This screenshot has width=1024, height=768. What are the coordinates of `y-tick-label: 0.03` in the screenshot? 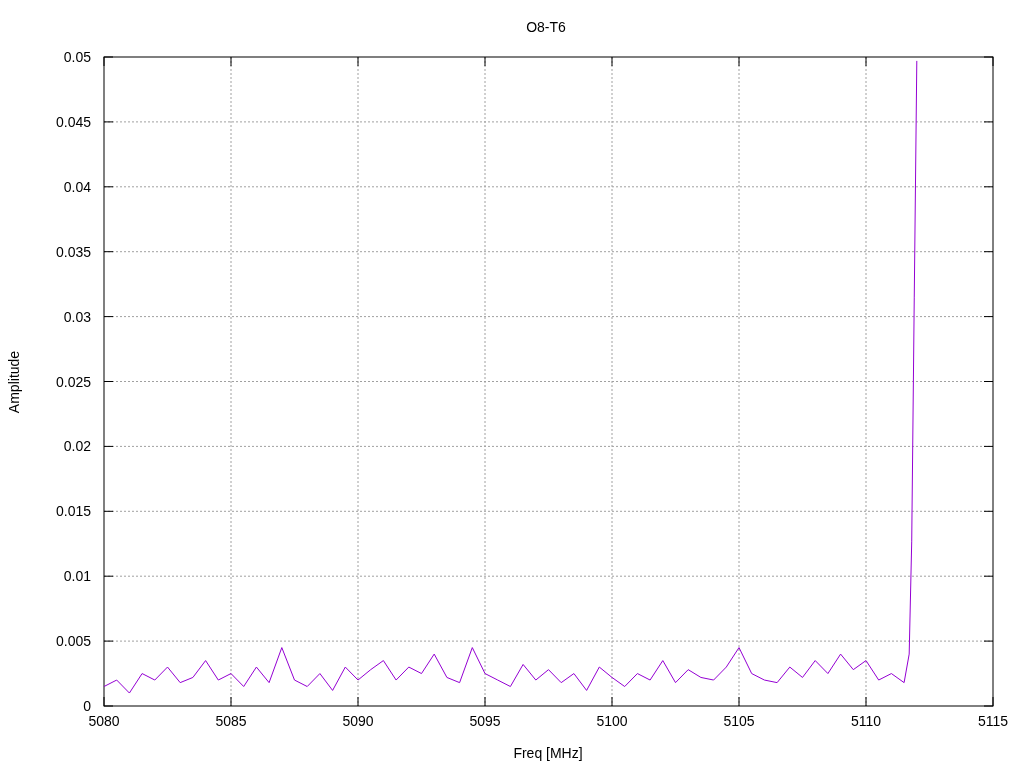 It's located at (77, 316).